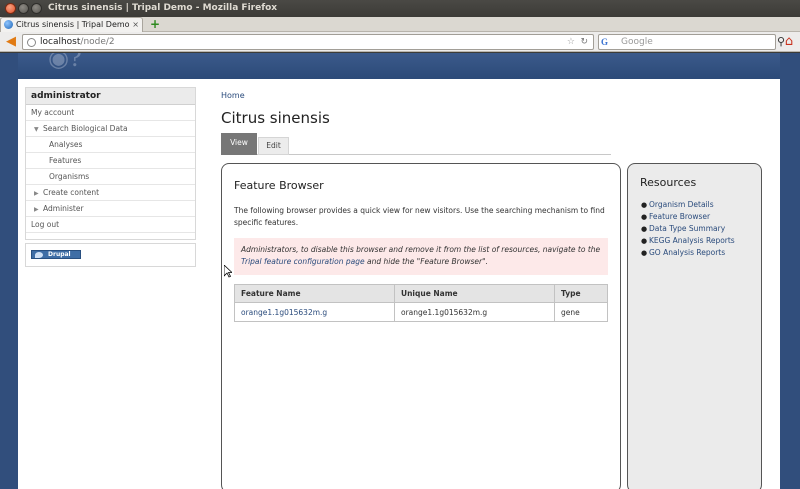 The width and height of the screenshot is (800, 489). What do you see at coordinates (66, 144) in the screenshot?
I see `sidebar-item-label: Analyses` at bounding box center [66, 144].